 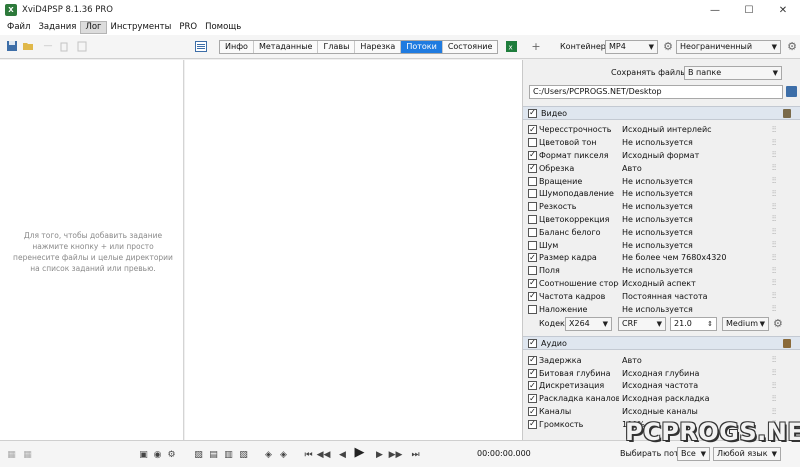 I want to click on forward-end-icon: ⏭, so click(x=415, y=454).